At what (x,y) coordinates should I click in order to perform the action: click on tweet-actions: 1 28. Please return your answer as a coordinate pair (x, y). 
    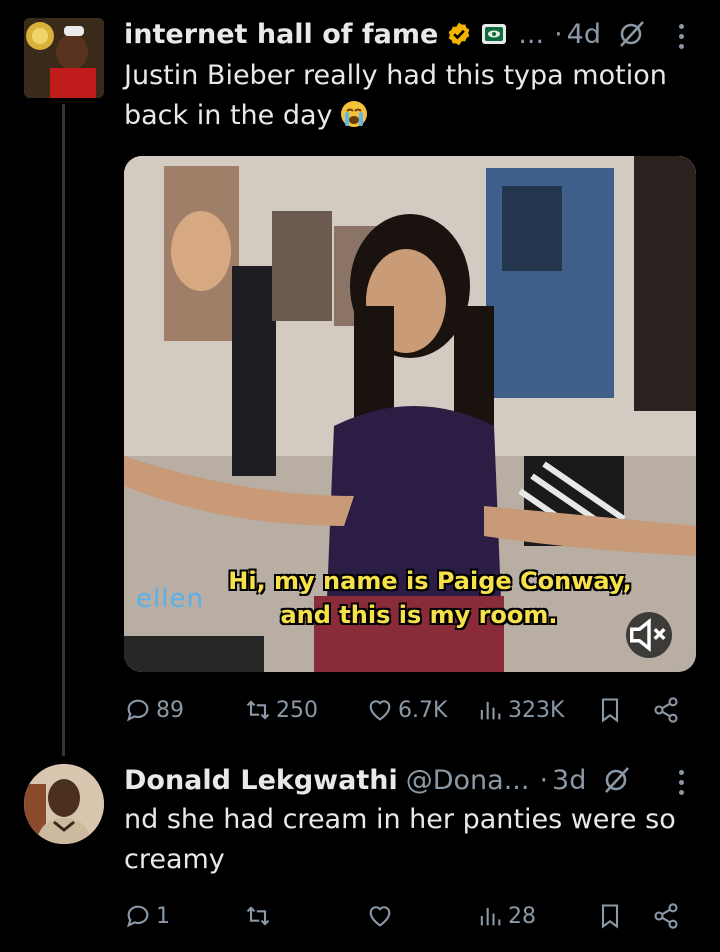
    Looking at the image, I should click on (409, 916).